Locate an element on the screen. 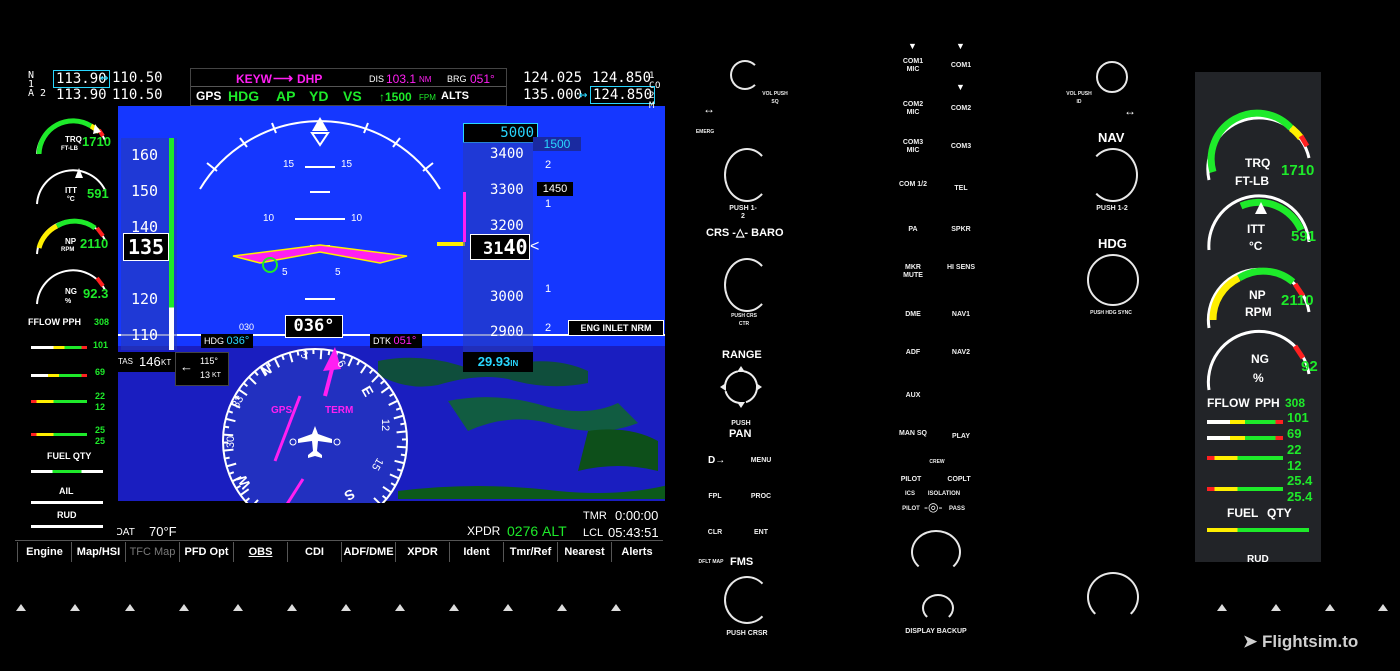 The width and height of the screenshot is (1400, 671). audio-button-com3-mic: COM3 MIC is located at coordinates (913, 147).